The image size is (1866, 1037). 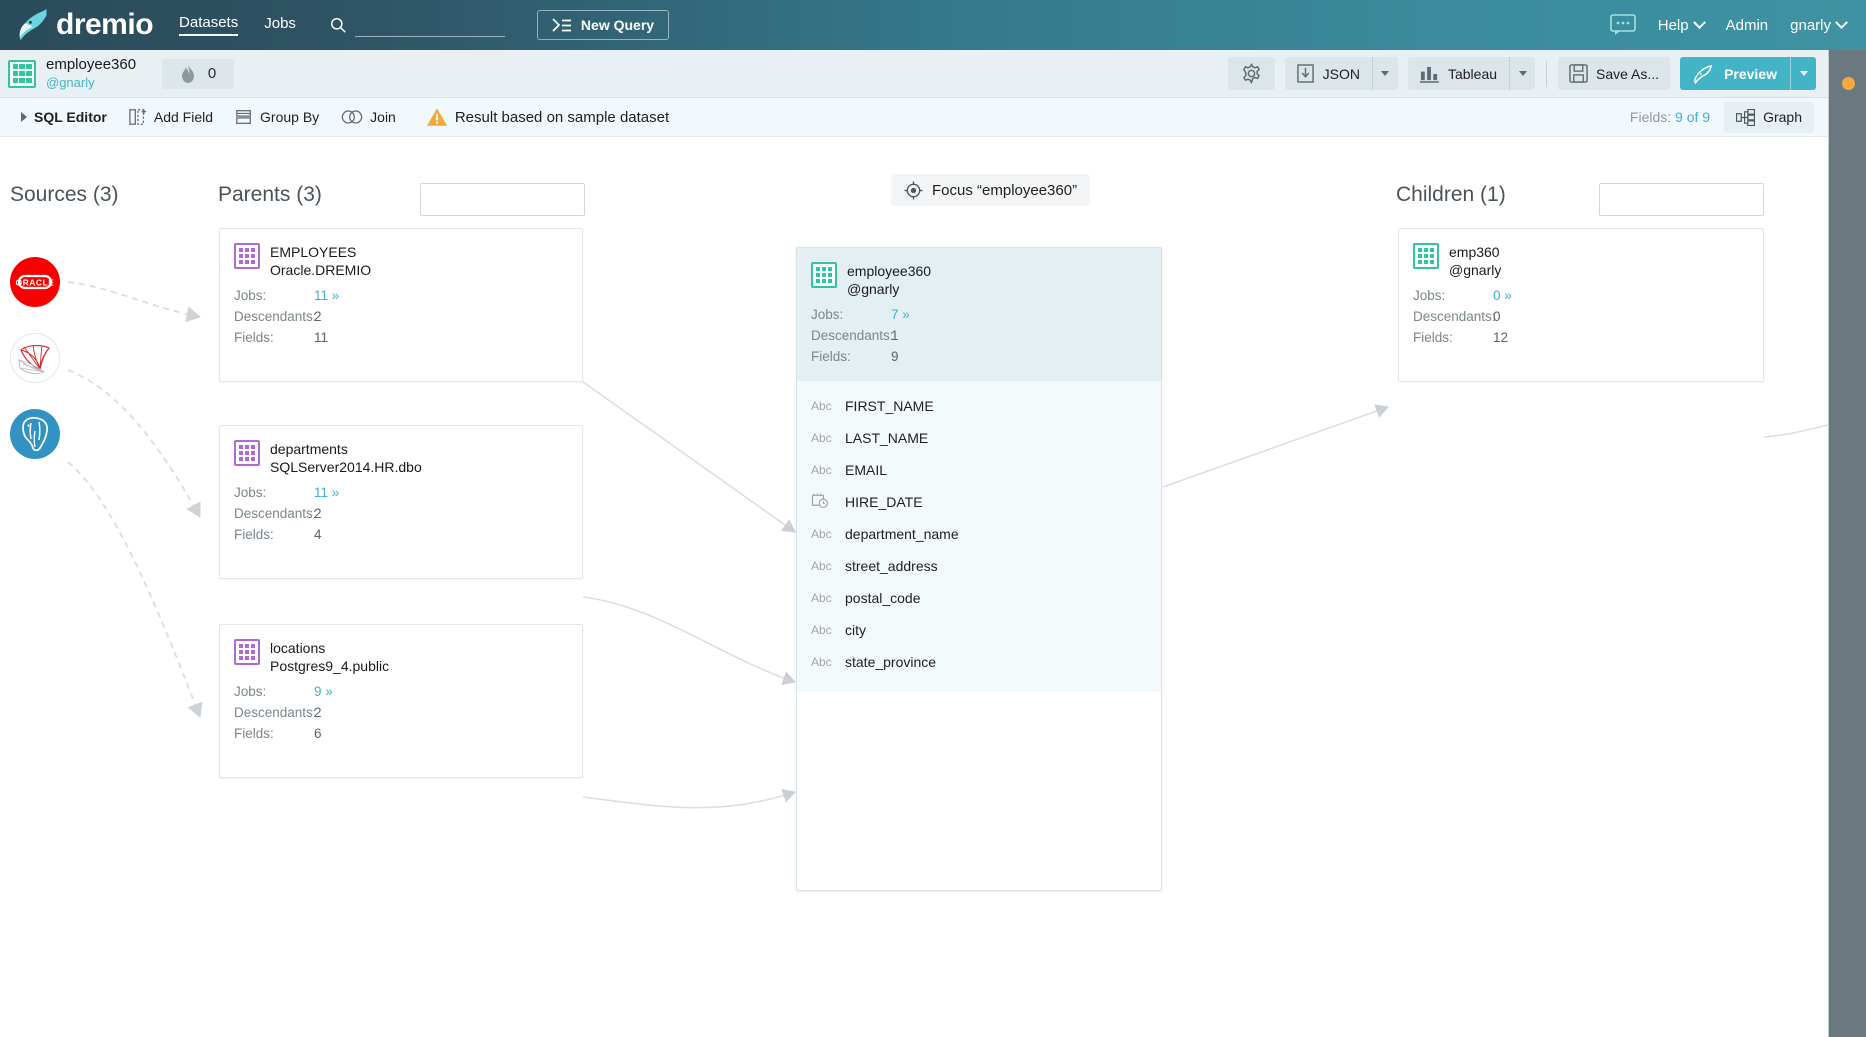 I want to click on oracle-logo-icon: ORACLE, so click(x=35, y=282).